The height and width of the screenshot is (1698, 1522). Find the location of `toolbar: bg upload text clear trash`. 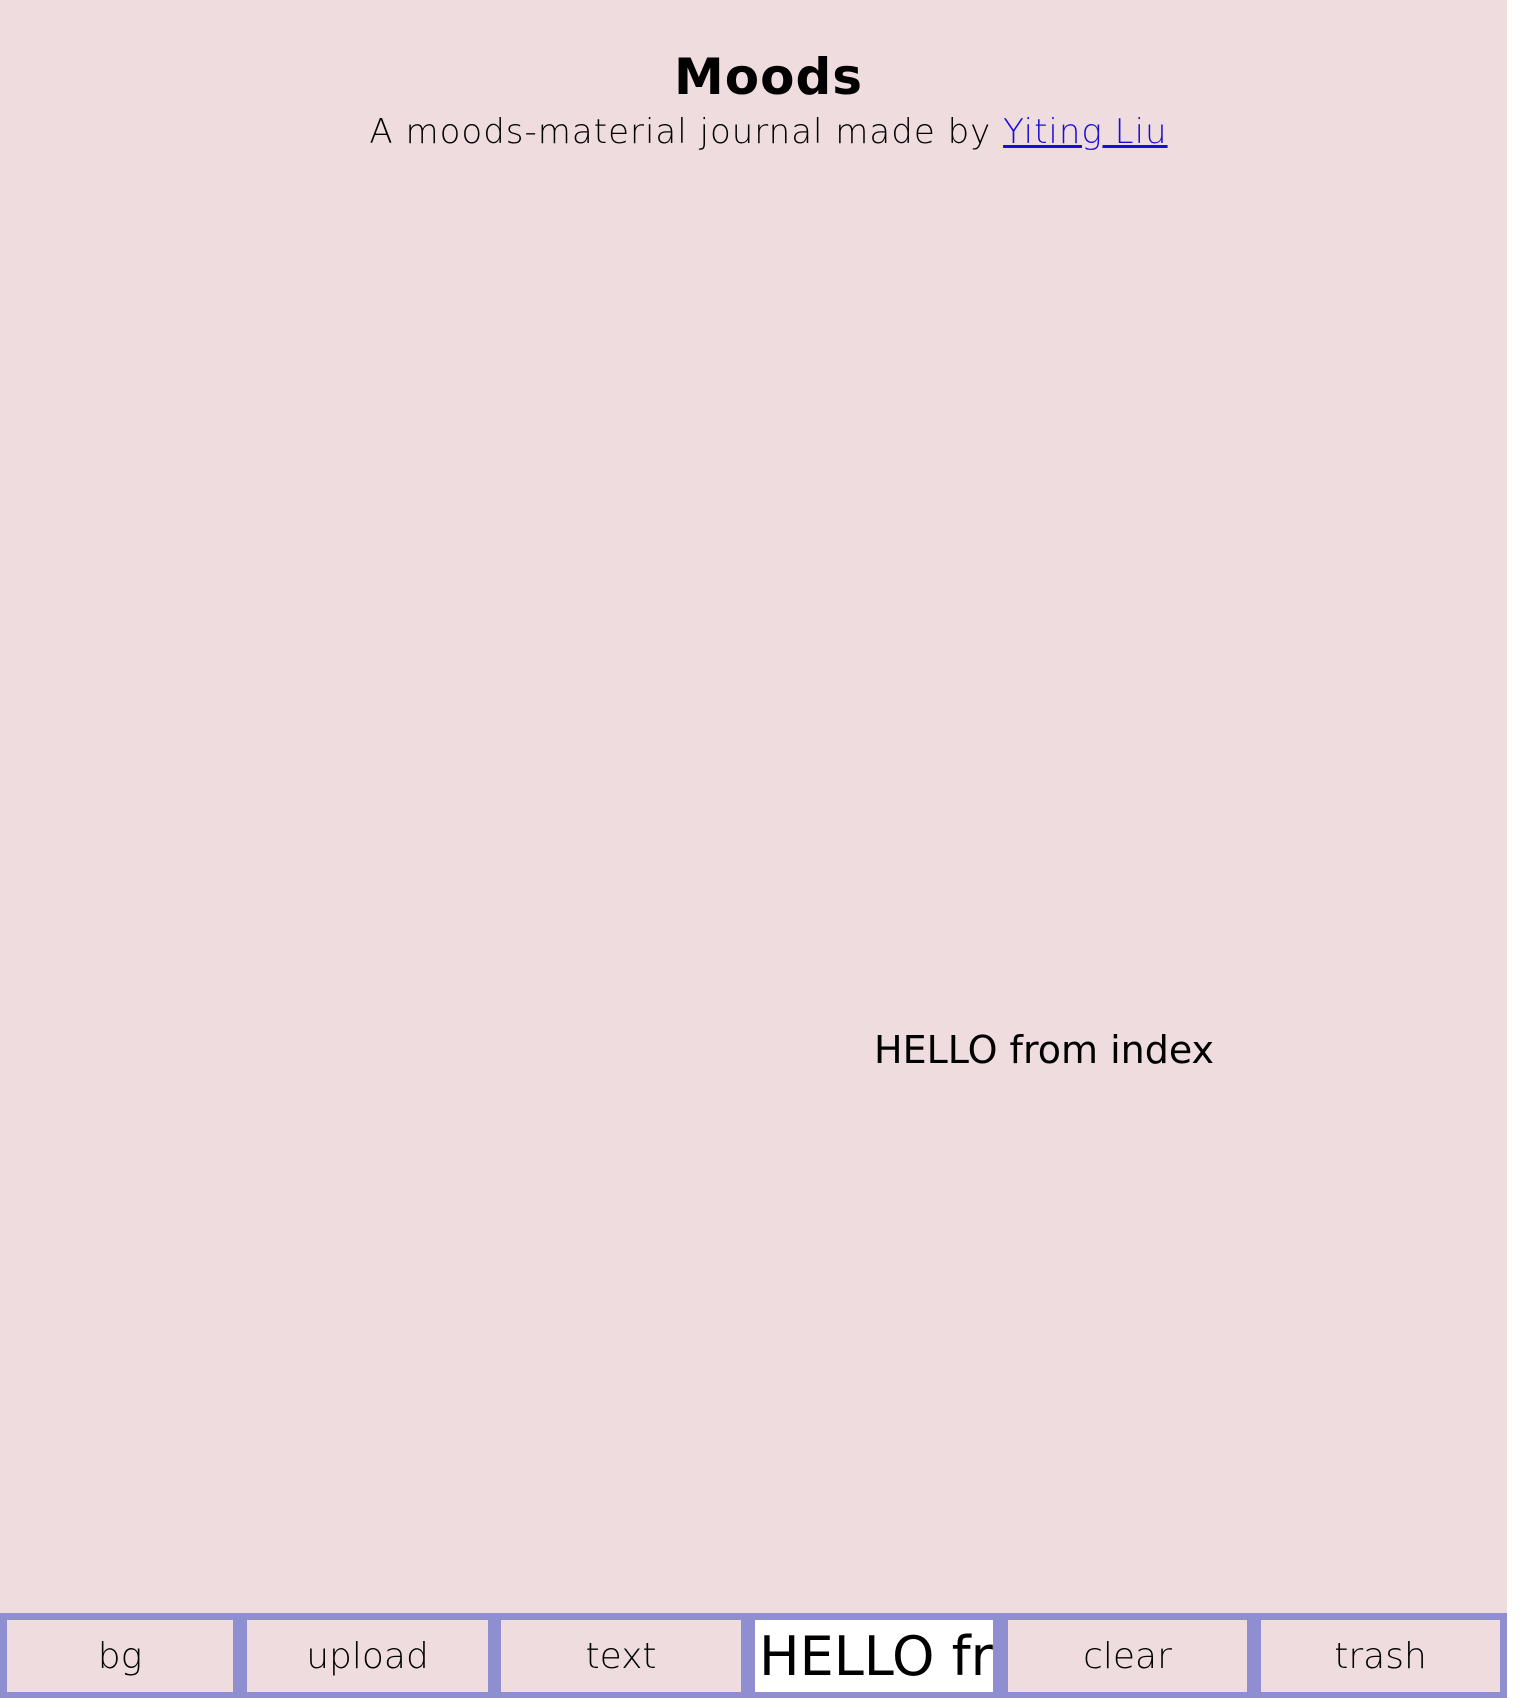

toolbar: bg upload text clear trash is located at coordinates (753, 1655).